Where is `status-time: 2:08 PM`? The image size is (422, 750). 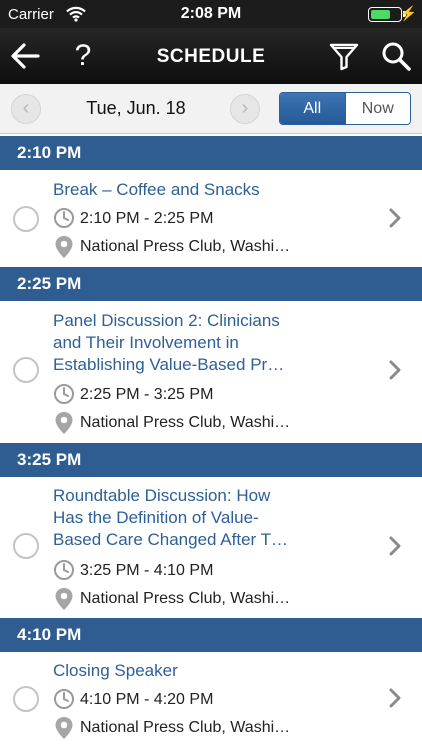
status-time: 2:08 PM is located at coordinates (211, 13).